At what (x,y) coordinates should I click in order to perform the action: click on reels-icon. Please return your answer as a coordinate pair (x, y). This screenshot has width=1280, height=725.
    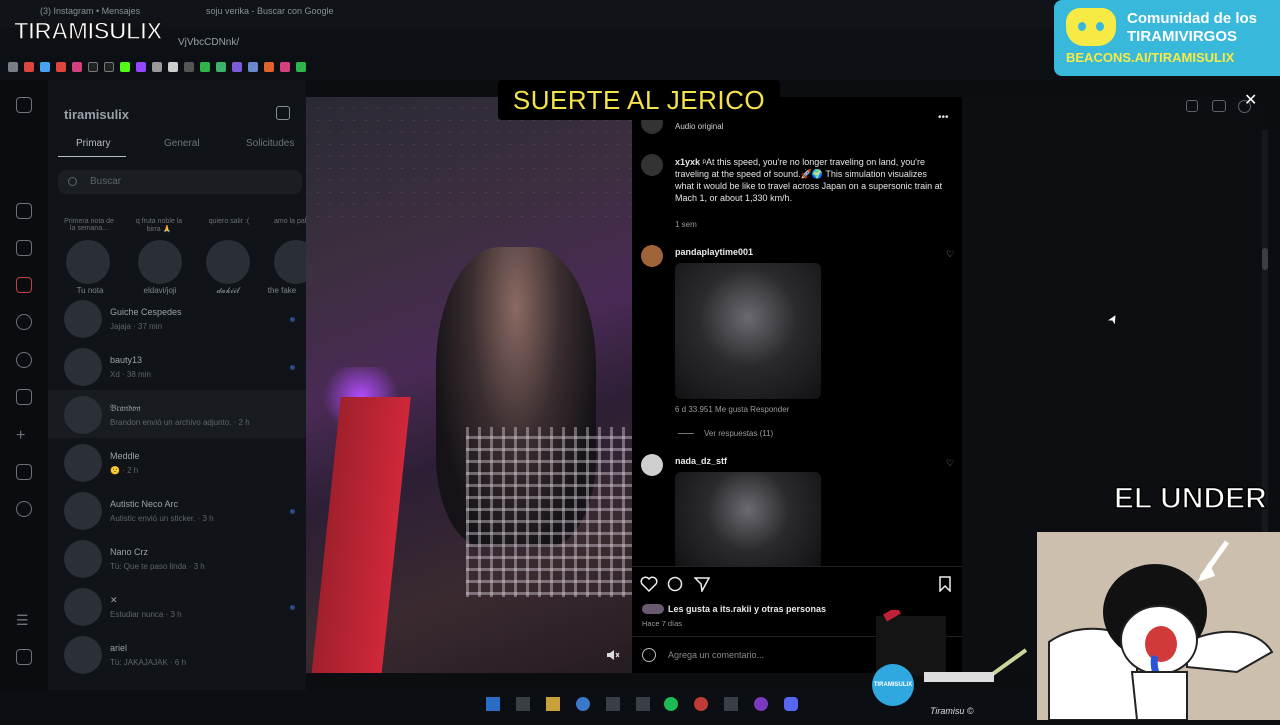
    Looking at the image, I should click on (24, 248).